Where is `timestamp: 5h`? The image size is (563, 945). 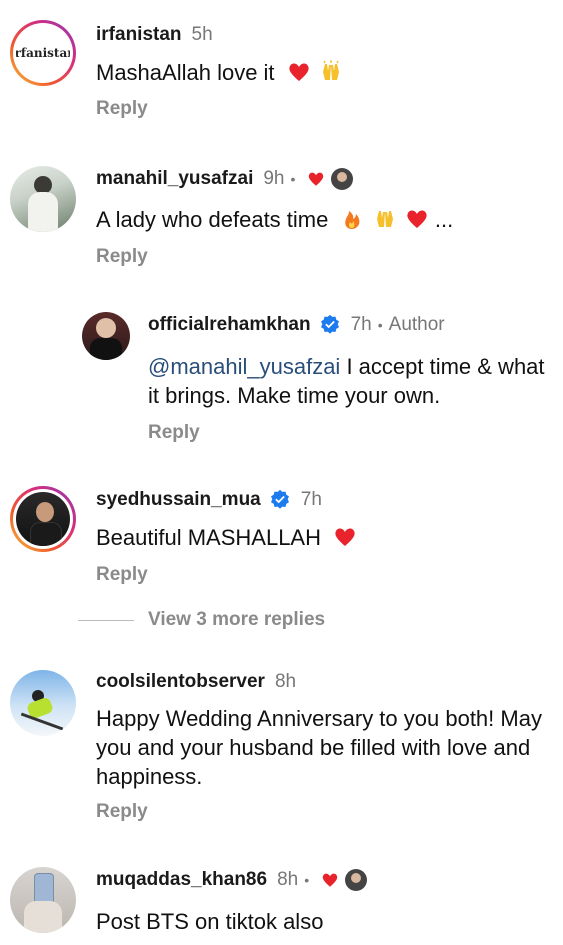 timestamp: 5h is located at coordinates (202, 34).